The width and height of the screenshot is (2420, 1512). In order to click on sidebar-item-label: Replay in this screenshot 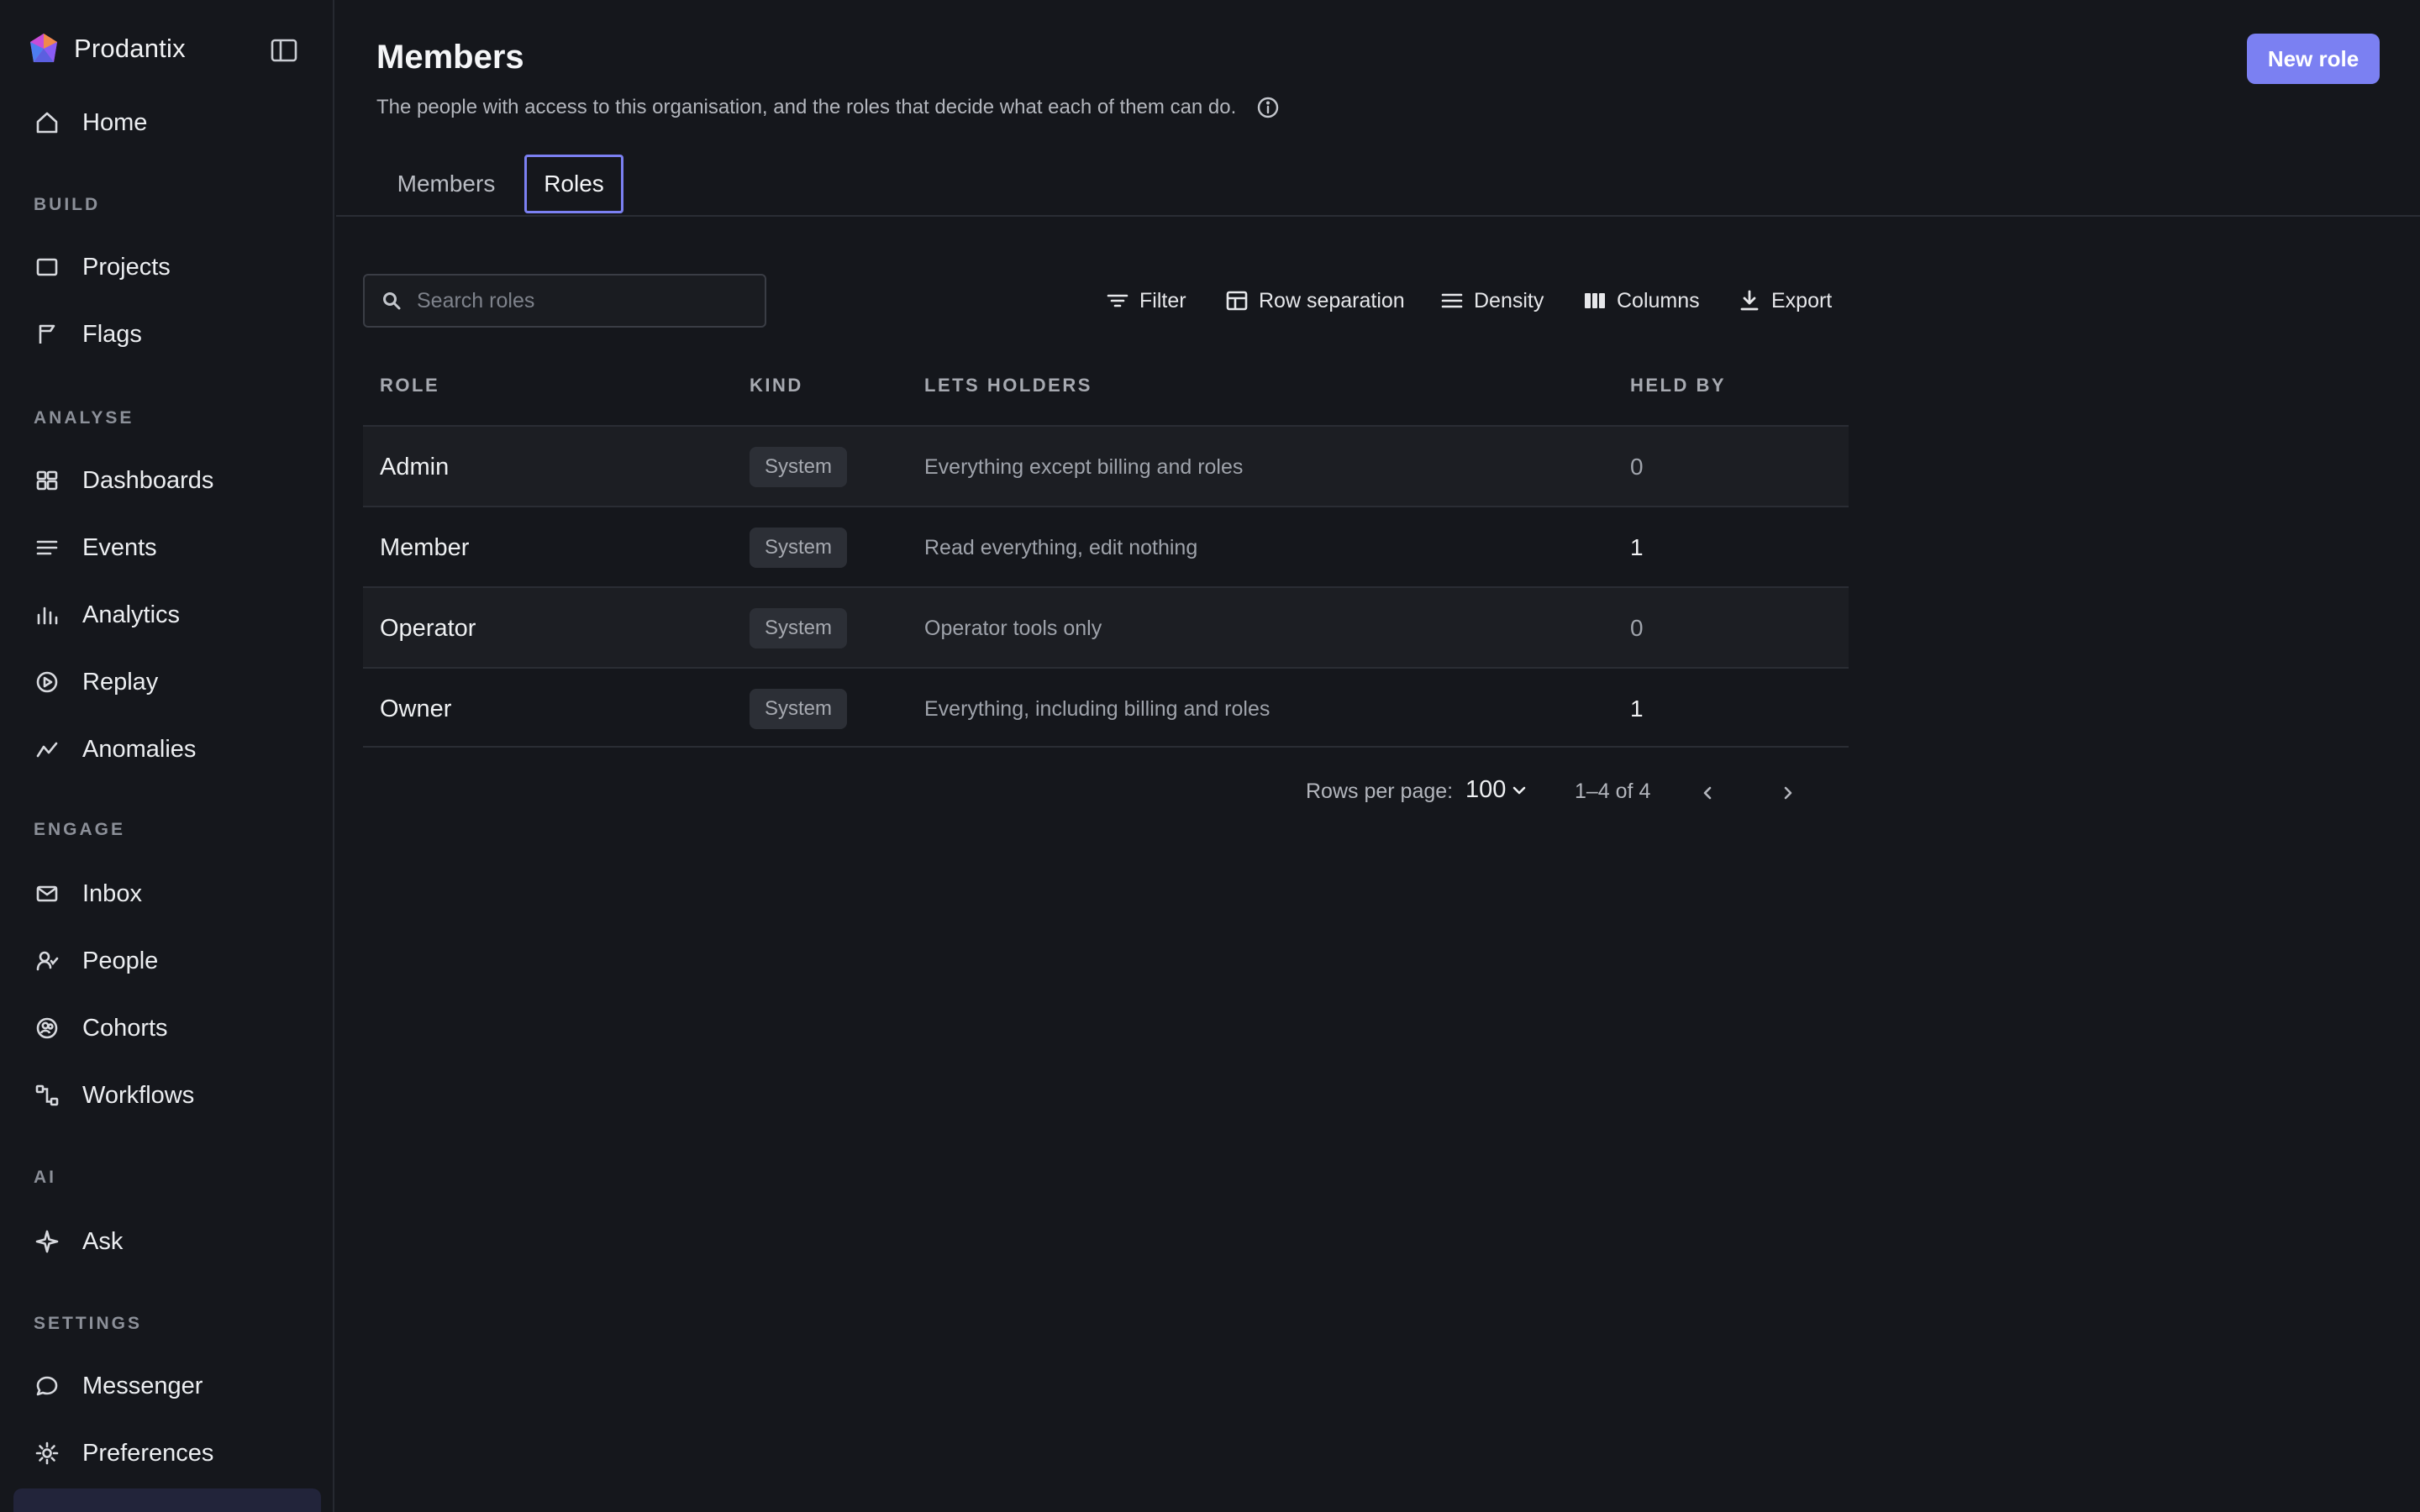, I will do `click(120, 682)`.